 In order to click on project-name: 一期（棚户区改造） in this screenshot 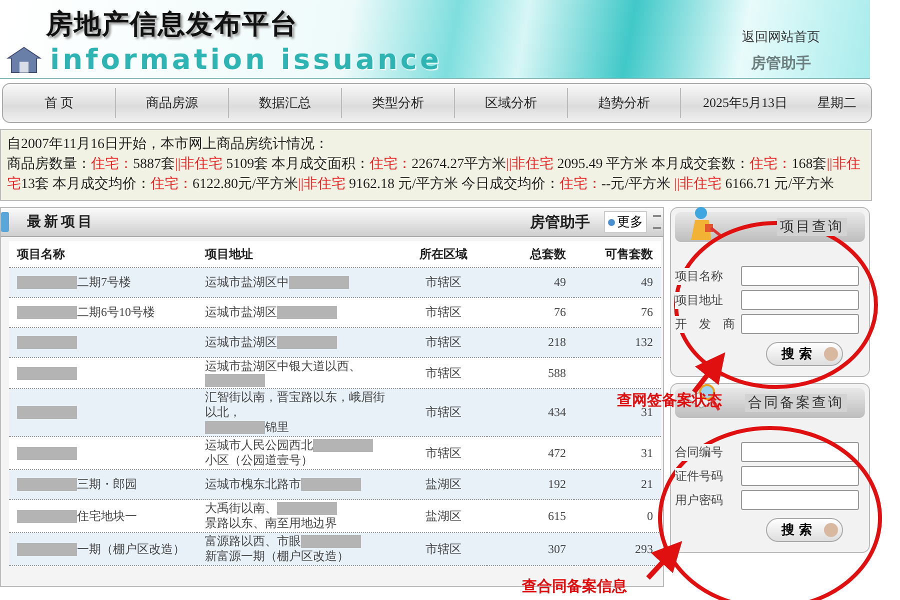, I will do `click(131, 549)`.